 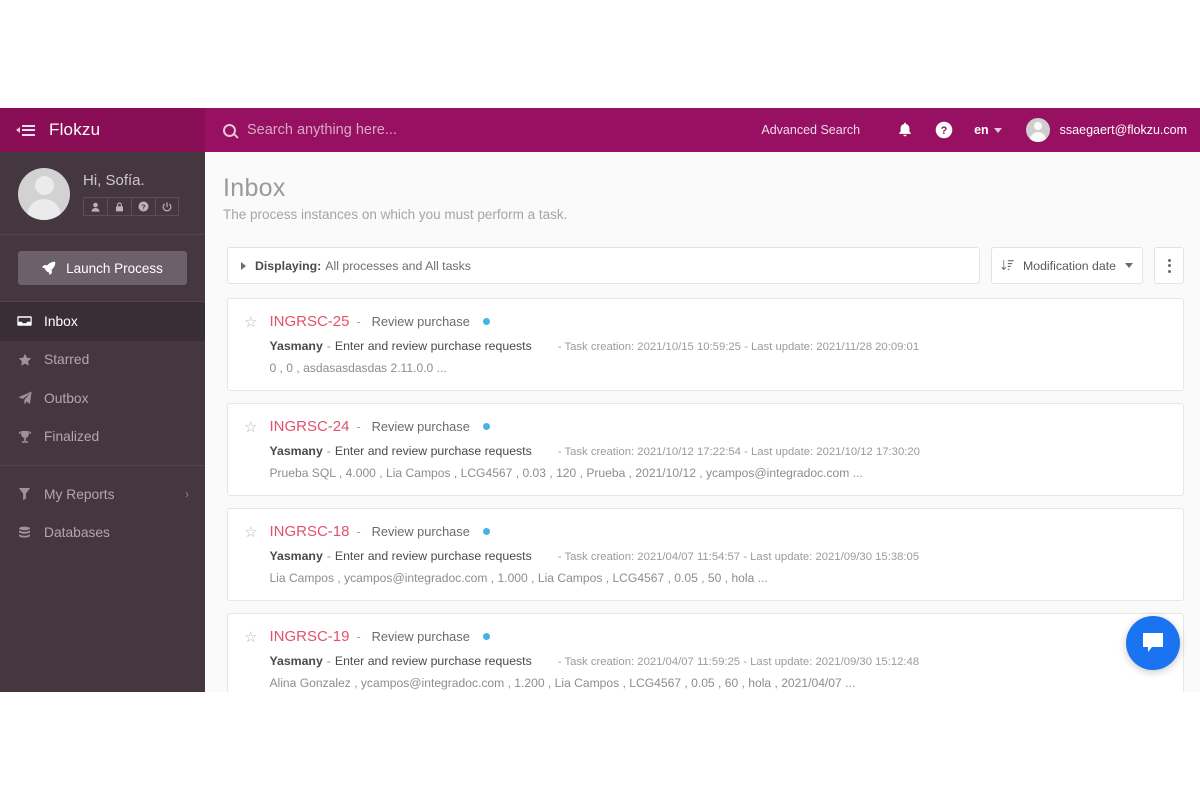 I want to click on user-menu: ssaegaert@flokzu.com, so click(x=1106, y=130).